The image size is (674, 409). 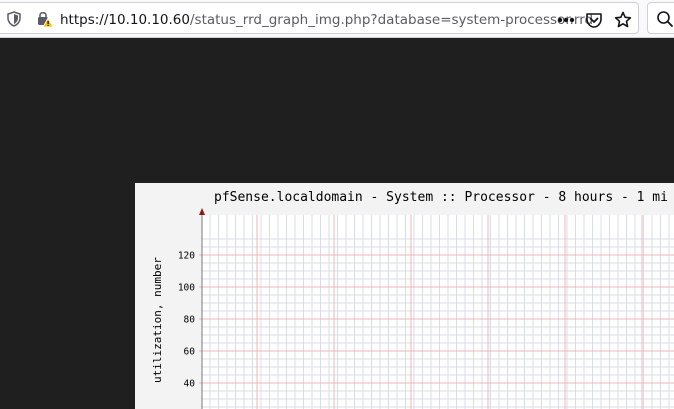 What do you see at coordinates (623, 20) in the screenshot?
I see `star-icon` at bounding box center [623, 20].